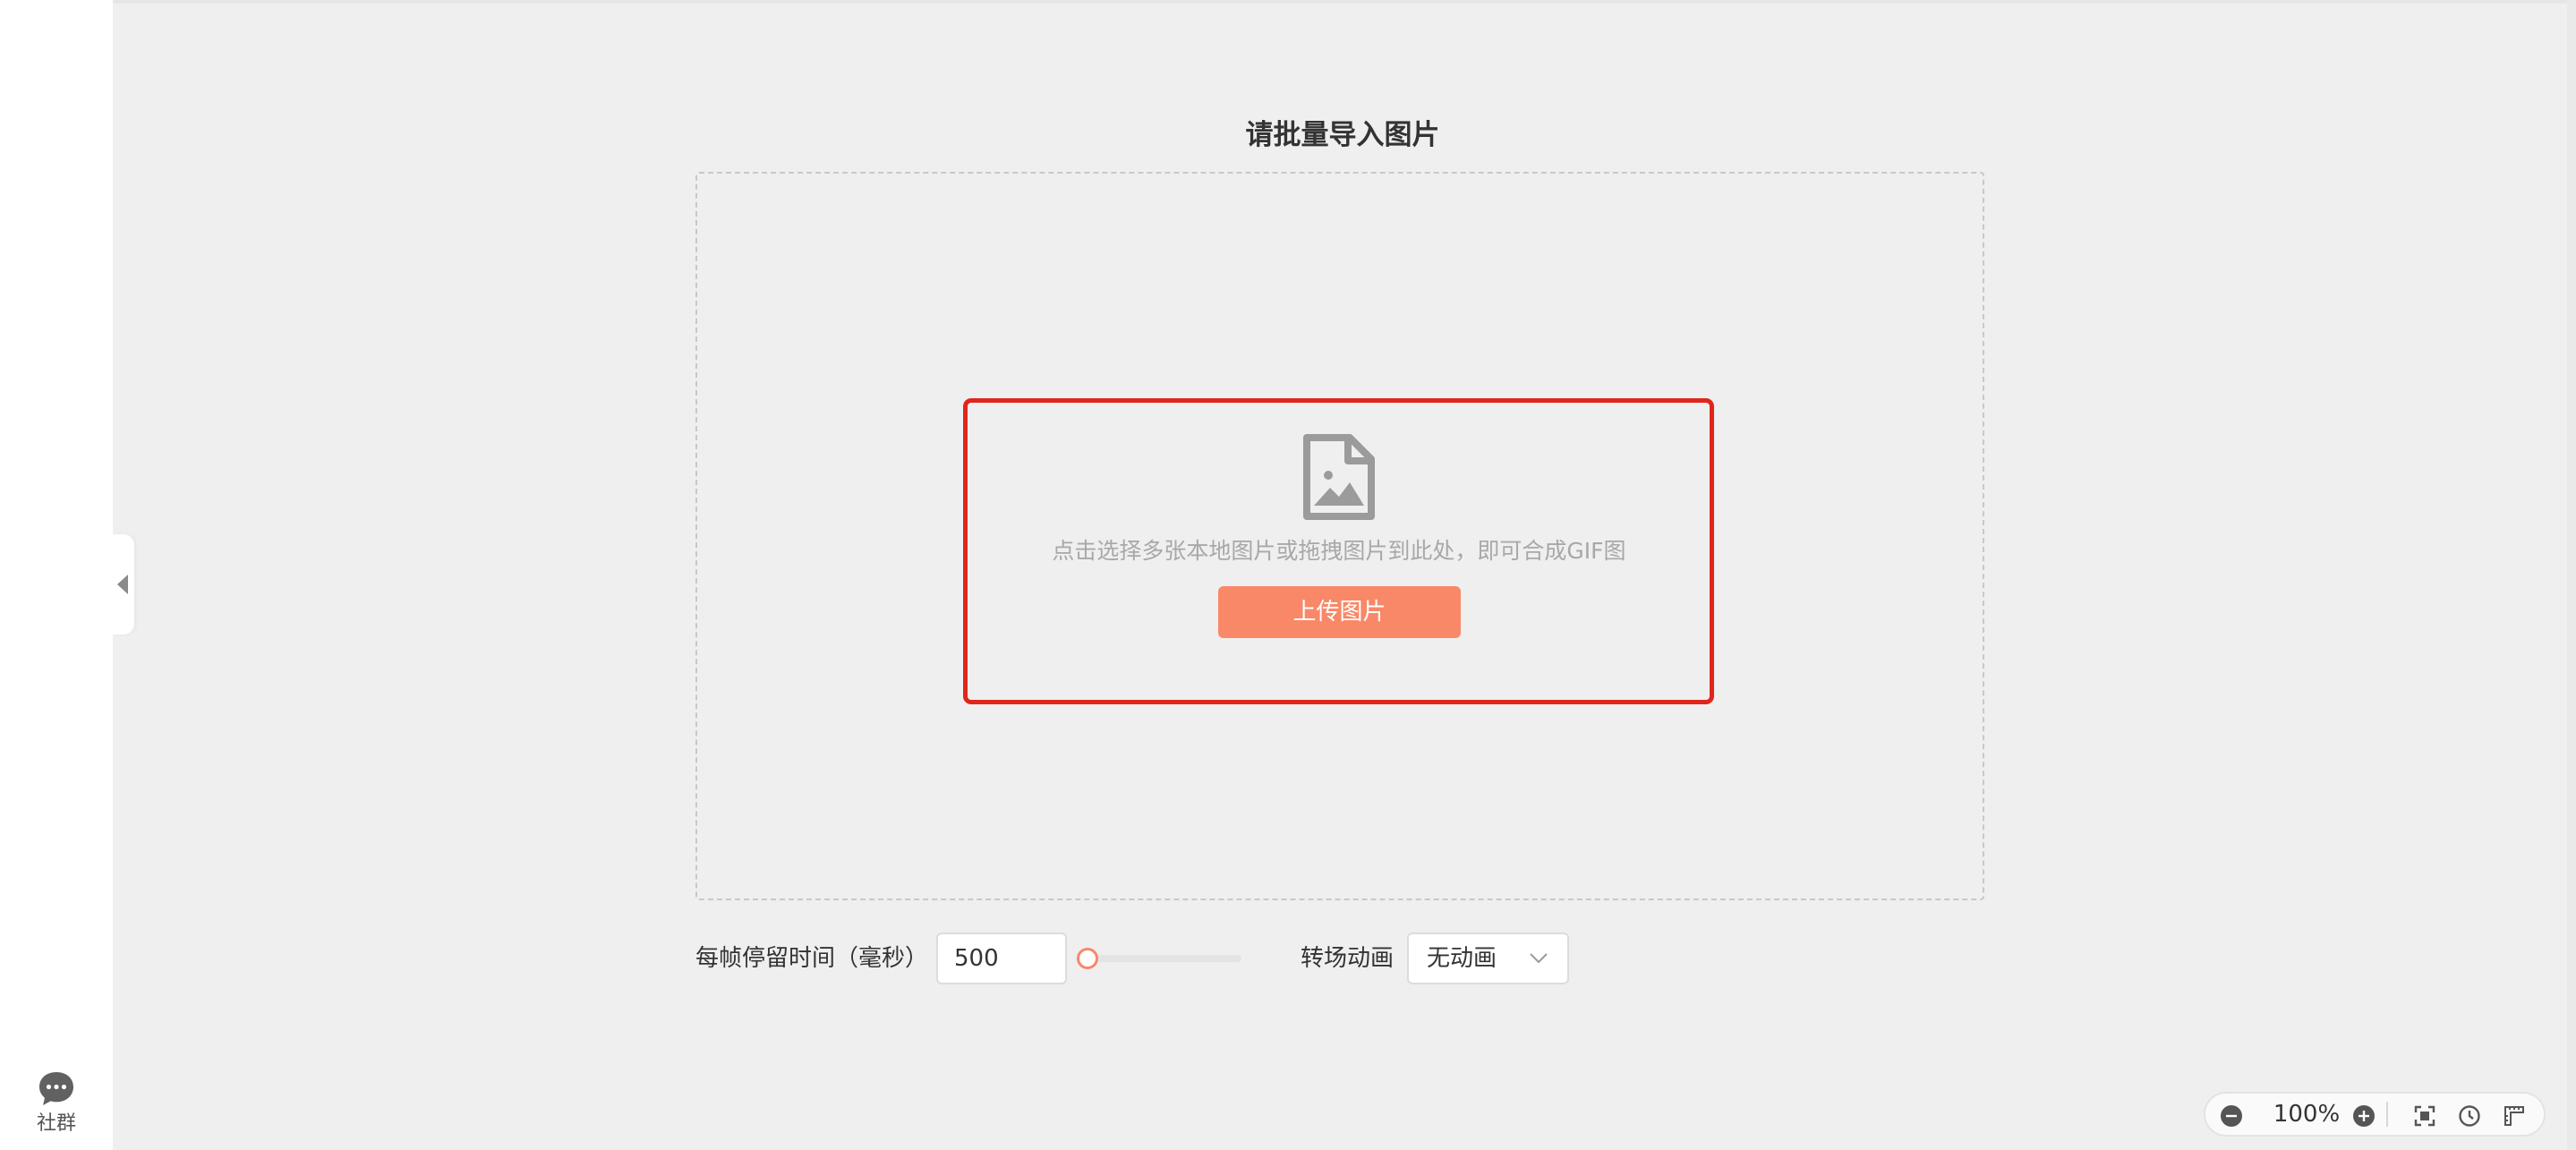  I want to click on transition-select: 无动画, so click(1488, 959).